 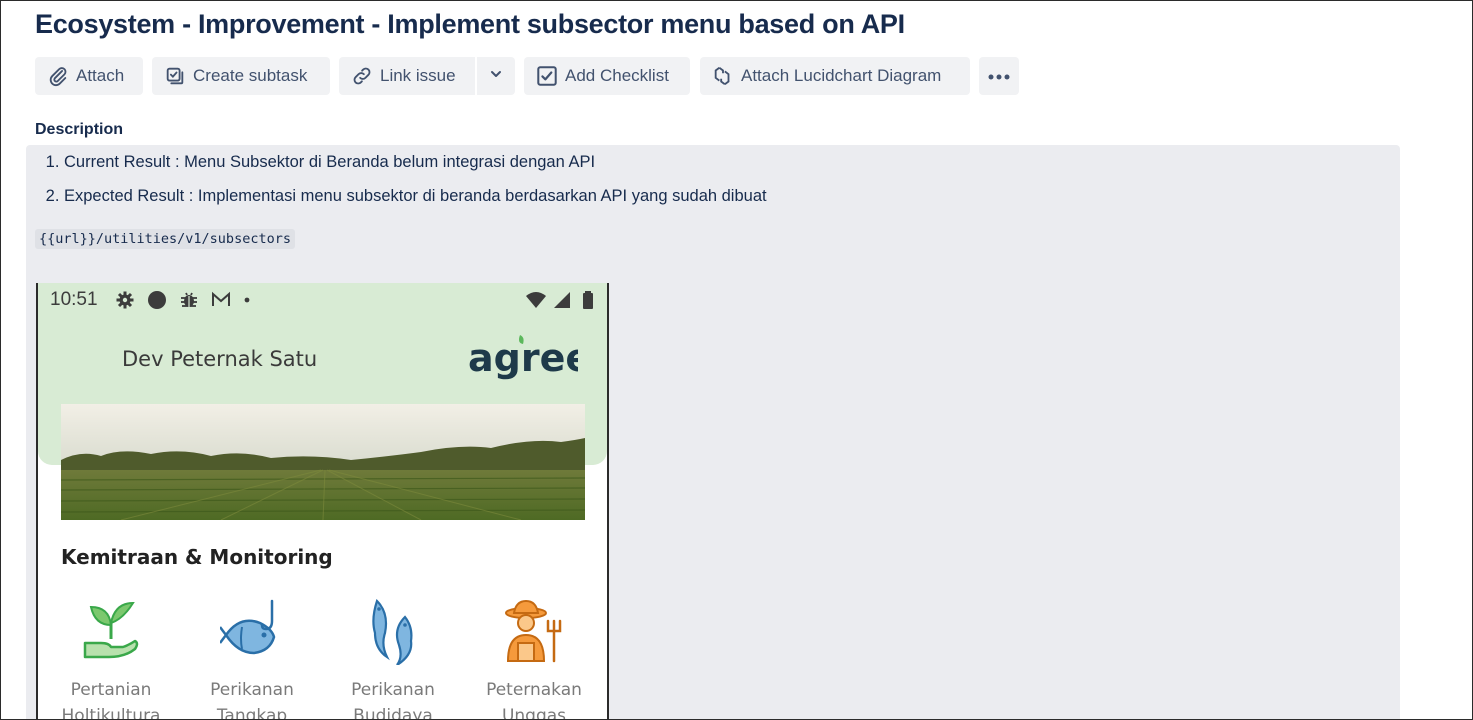 I want to click on add-checklist-button: Add Checklist, so click(x=607, y=76).